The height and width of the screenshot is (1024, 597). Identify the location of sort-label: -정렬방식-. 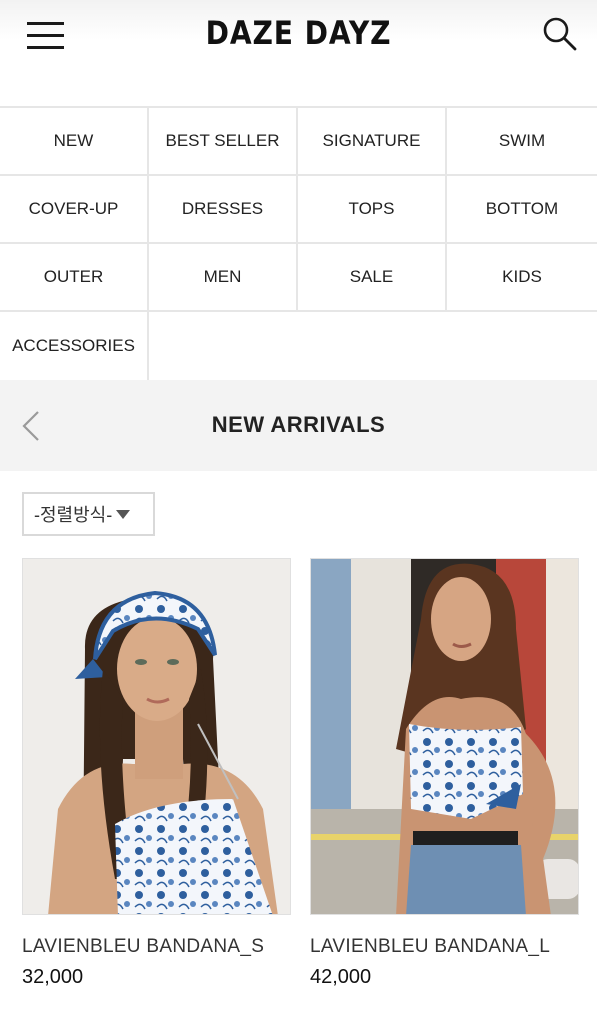
(73, 515).